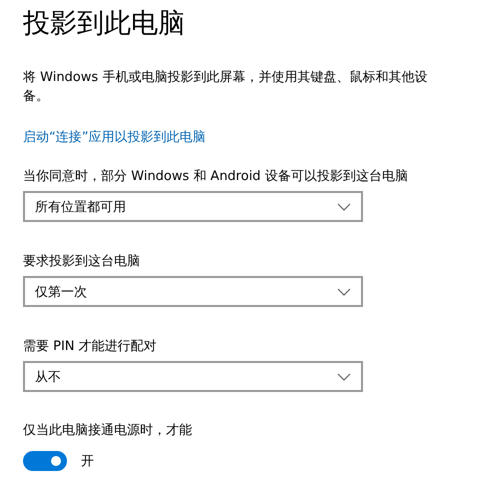  Describe the element at coordinates (193, 206) in the screenshot. I see `dropdown: 所有位置都可用` at that location.